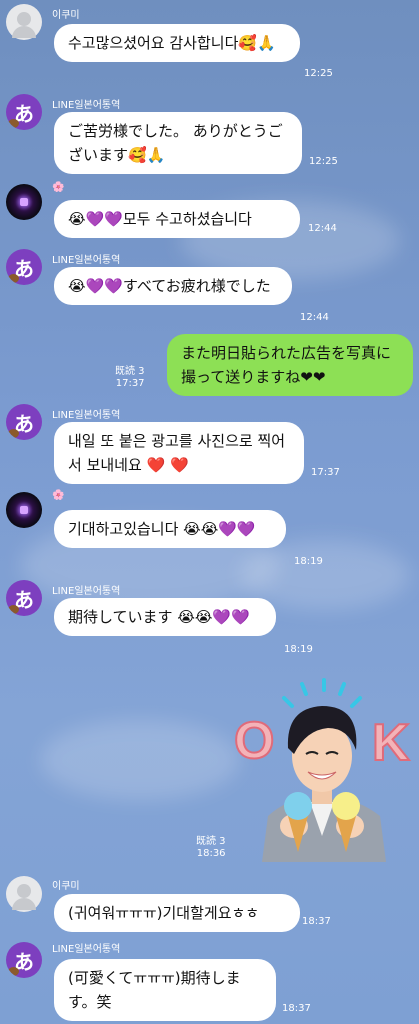 The image size is (419, 1024). Describe the element at coordinates (170, 529) in the screenshot. I see `message-bubble: 기대하고있습니다 😭😭💜💜` at that location.